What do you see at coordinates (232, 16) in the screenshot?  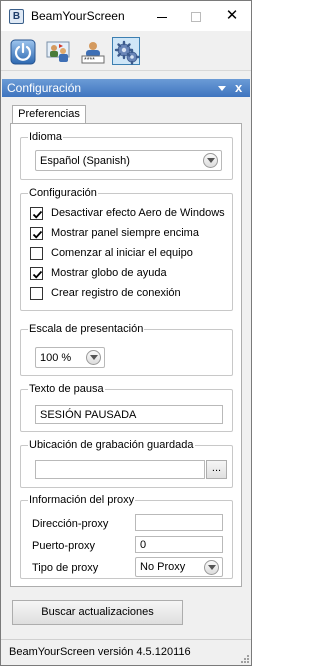 I see `close-window-button: ✕` at bounding box center [232, 16].